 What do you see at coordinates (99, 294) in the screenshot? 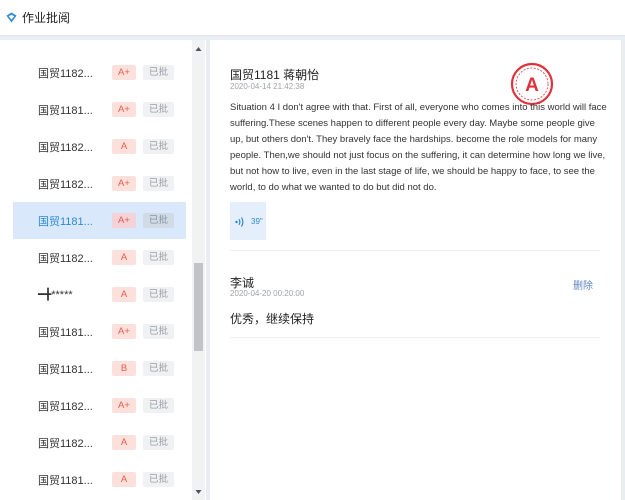
I see `student-list-item: ━╋***** A 已批` at bounding box center [99, 294].